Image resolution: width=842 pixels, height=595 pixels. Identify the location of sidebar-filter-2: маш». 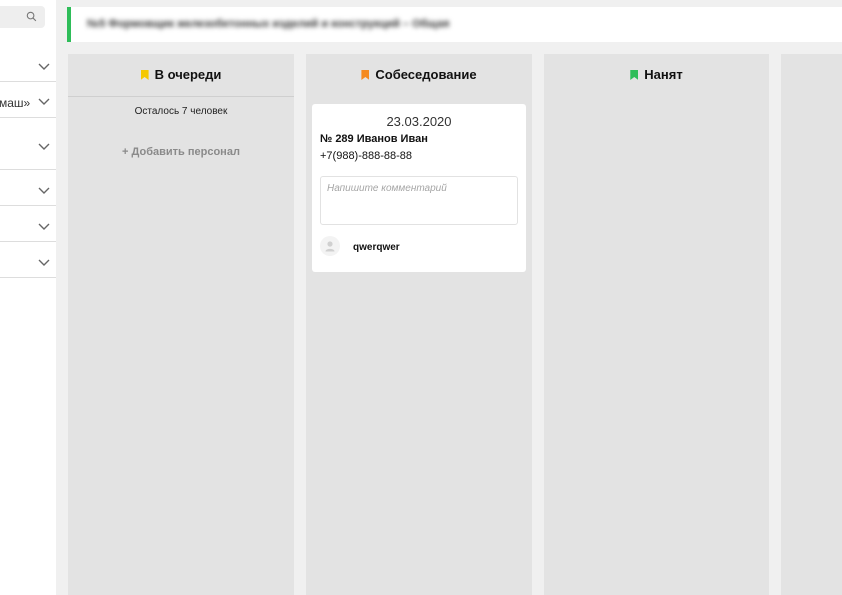
(28, 100).